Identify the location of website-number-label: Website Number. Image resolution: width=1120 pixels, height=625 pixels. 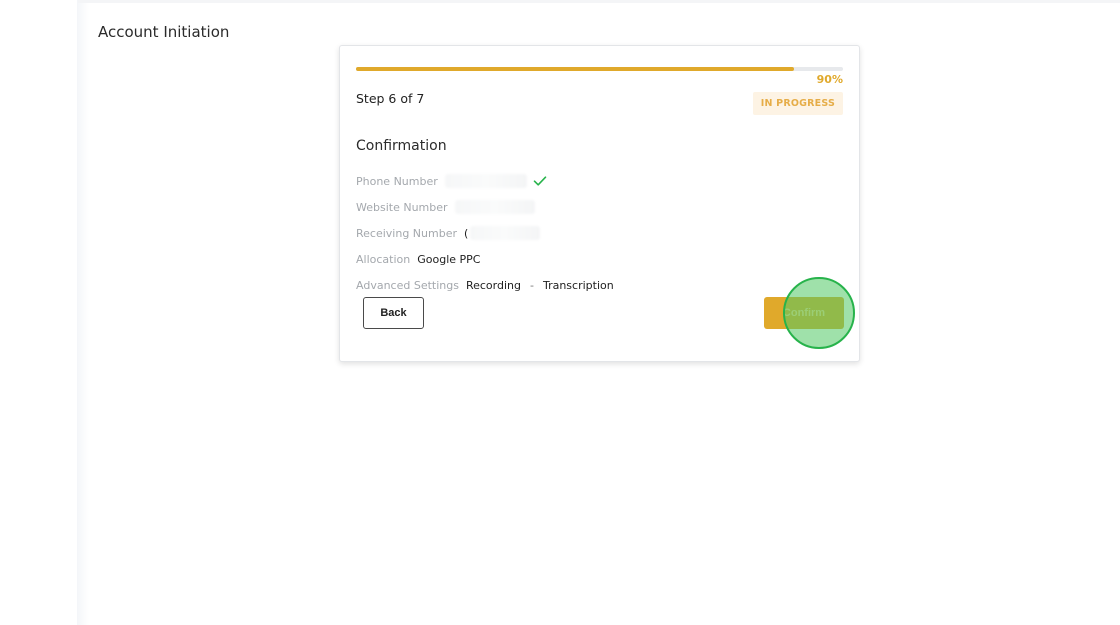
(402, 207).